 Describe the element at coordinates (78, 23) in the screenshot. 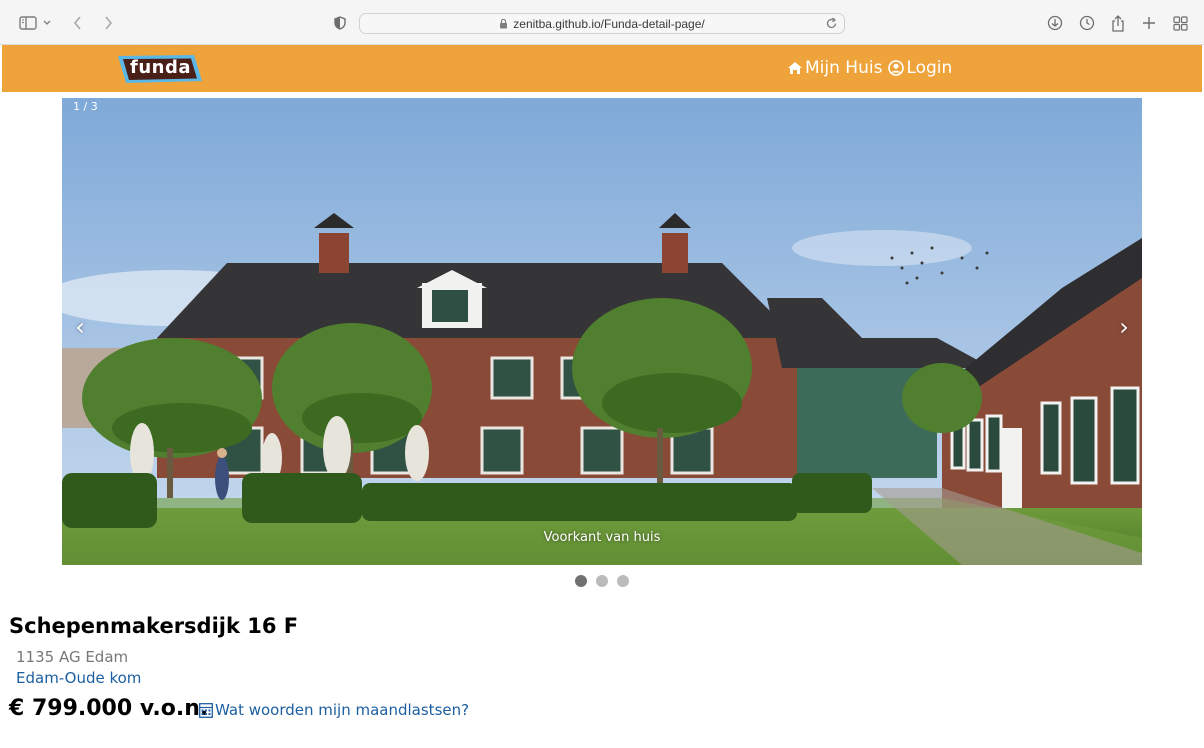

I see `back-icon` at that location.